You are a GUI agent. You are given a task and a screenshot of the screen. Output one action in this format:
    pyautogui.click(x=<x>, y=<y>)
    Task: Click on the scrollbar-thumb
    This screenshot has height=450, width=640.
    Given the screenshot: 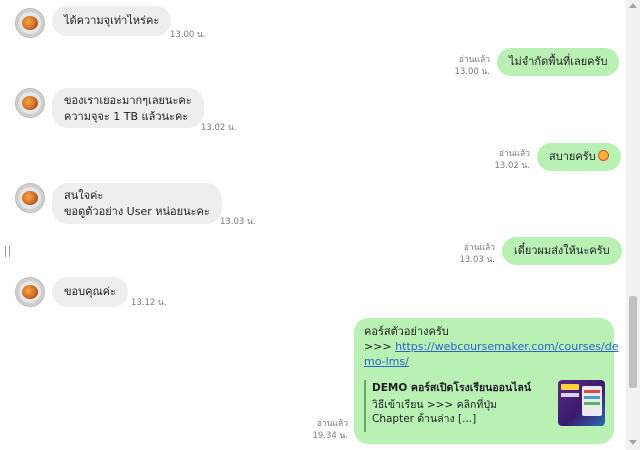 What is the action you would take?
    pyautogui.click(x=633, y=342)
    